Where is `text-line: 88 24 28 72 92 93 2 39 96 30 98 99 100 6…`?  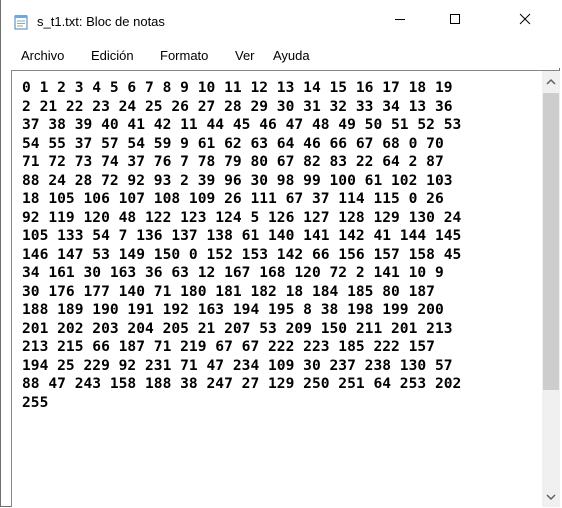
text-line: 88 24 28 72 92 93 2 39 96 30 98 99 100 6… is located at coordinates (237, 180).